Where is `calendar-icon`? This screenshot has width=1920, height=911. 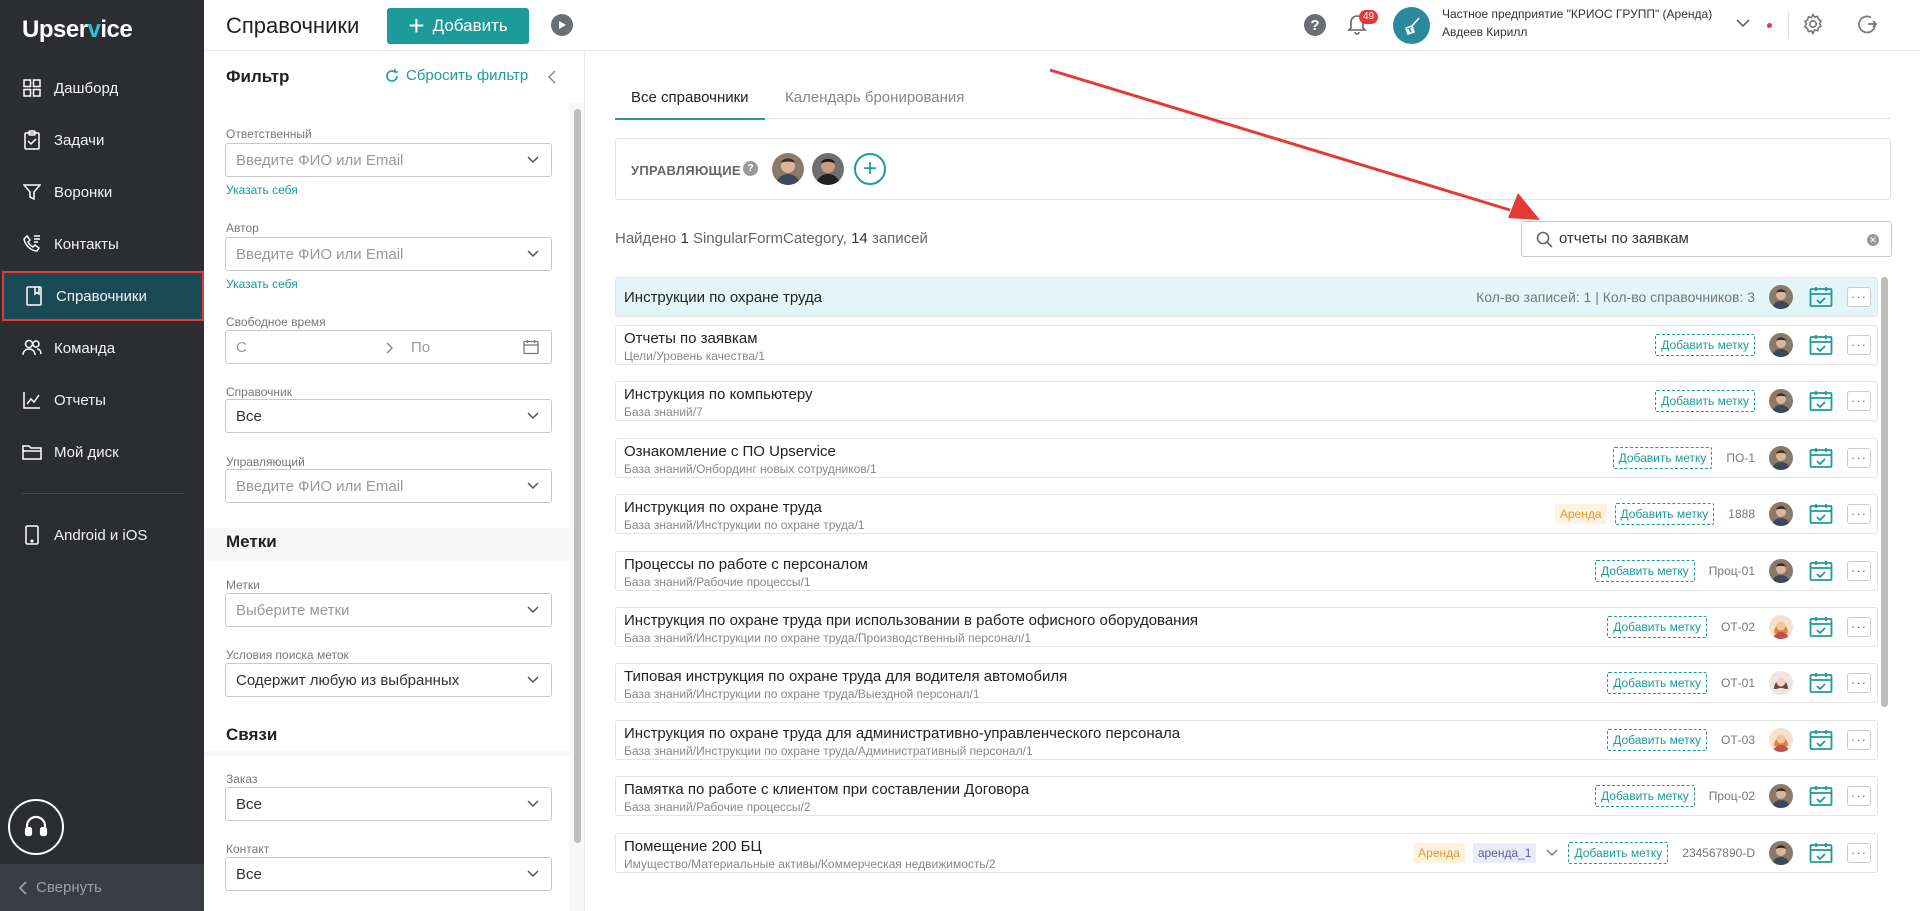
calendar-icon is located at coordinates (531, 347).